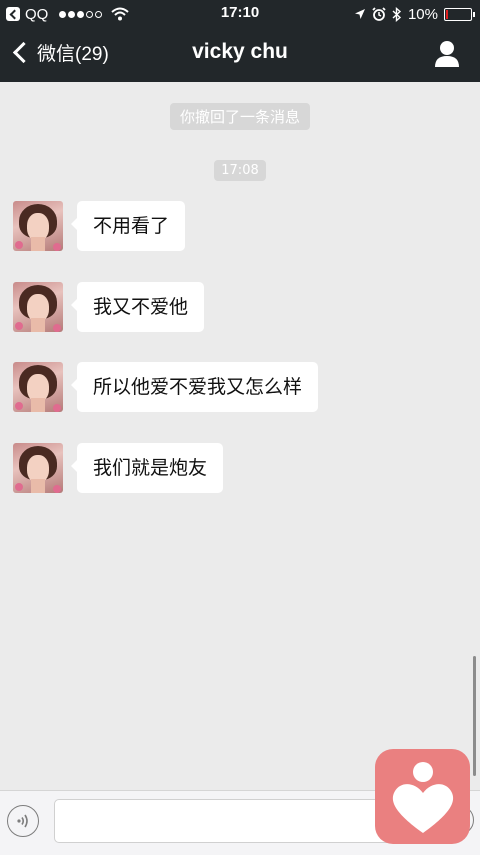 The image size is (480, 855). I want to click on message-row: 所以他爱不爱我又怎么样, so click(166, 387).